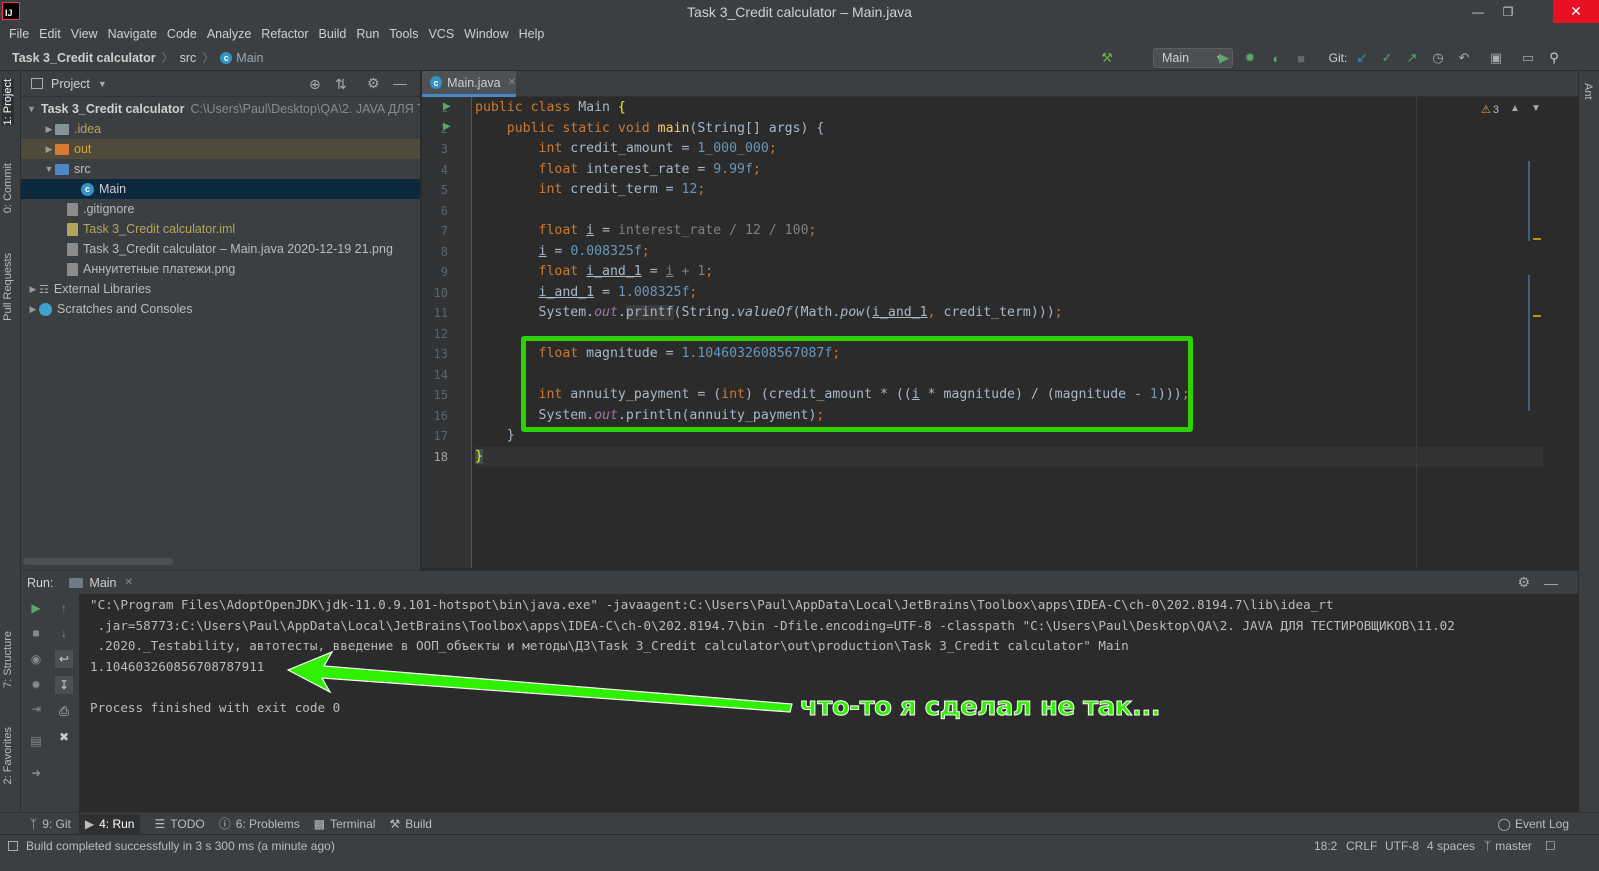 The width and height of the screenshot is (1599, 871). What do you see at coordinates (1402, 846) in the screenshot?
I see `file-encoding: UTF-8` at bounding box center [1402, 846].